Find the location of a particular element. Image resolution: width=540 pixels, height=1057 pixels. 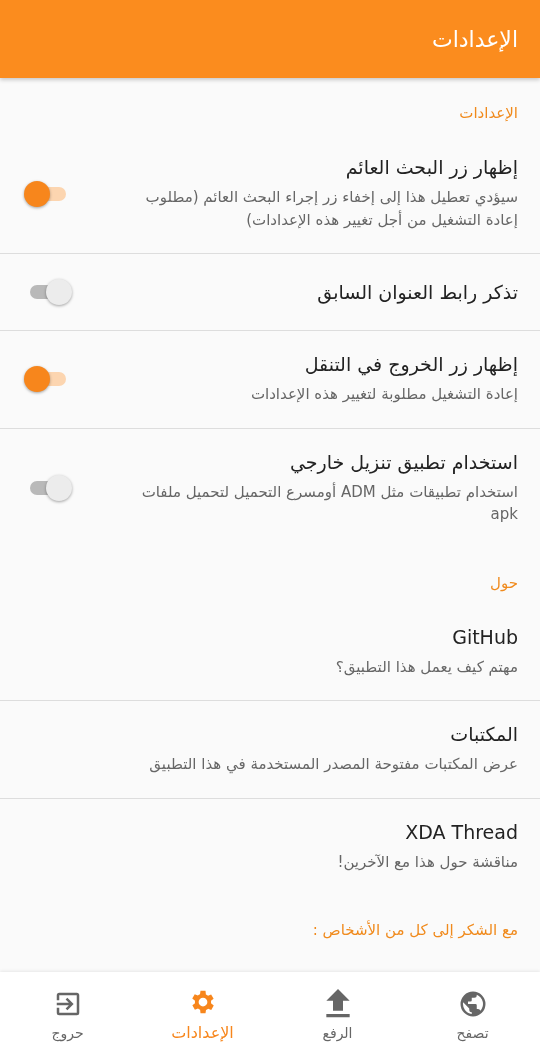

preference-summary: عرض المكتبات مفتوحة المصدر المستخدمة في هذا التطبيق is located at coordinates (333, 765).